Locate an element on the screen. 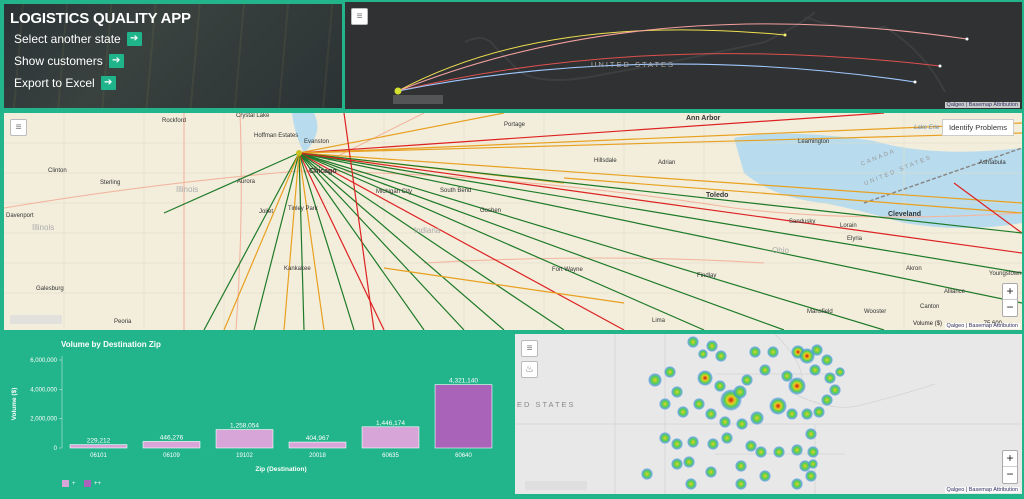 The image size is (1024, 499). export-excel-action: Export to Excel ➔ is located at coordinates (65, 83).